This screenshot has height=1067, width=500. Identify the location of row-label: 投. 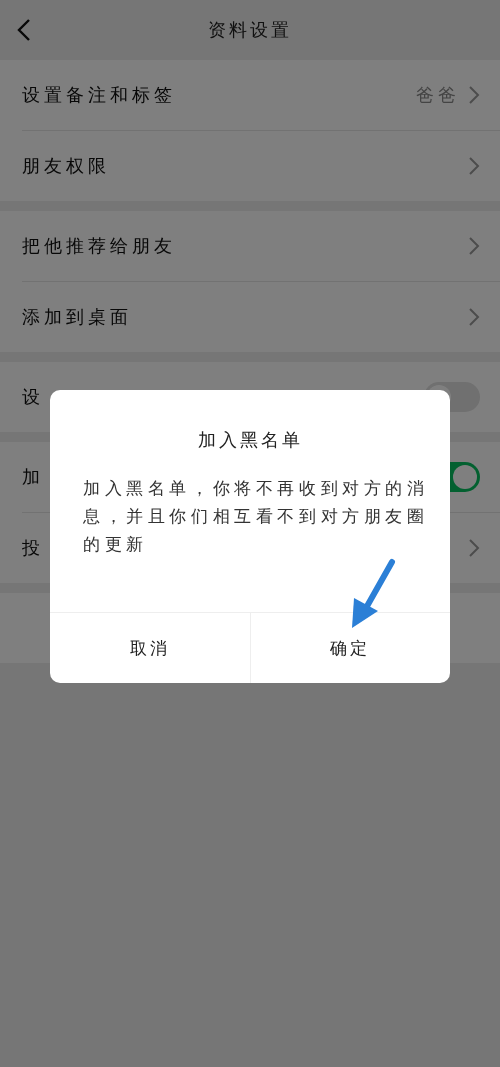
(33, 548).